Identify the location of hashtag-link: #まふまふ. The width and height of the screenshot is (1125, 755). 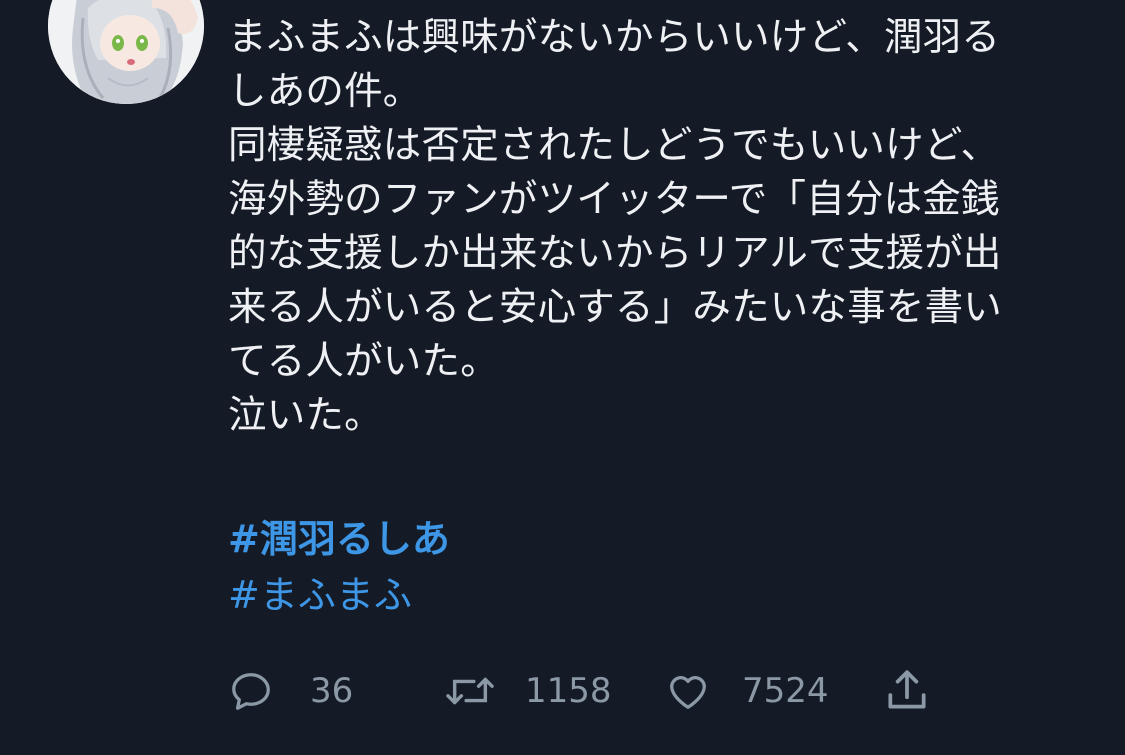
(658, 595).